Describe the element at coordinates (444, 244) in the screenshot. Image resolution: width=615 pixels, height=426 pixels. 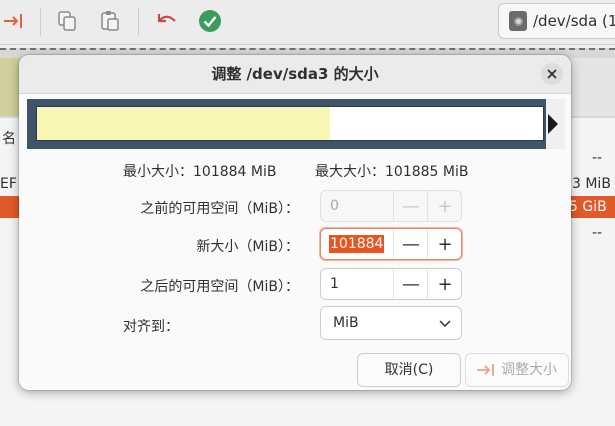
I see `new-size-increment: +` at that location.